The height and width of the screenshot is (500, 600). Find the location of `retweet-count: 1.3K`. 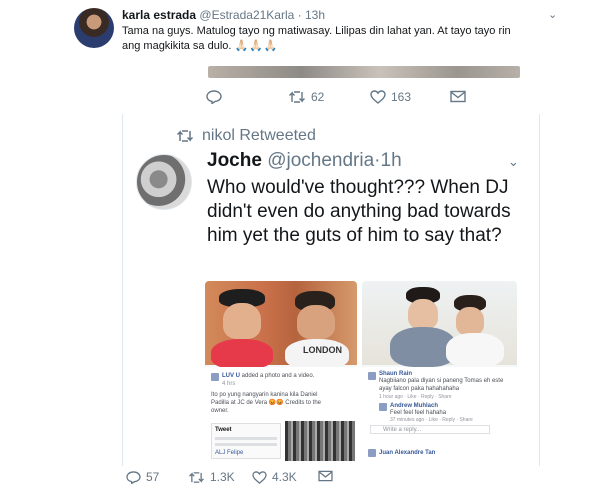

retweet-count: 1.3K is located at coordinates (222, 477).